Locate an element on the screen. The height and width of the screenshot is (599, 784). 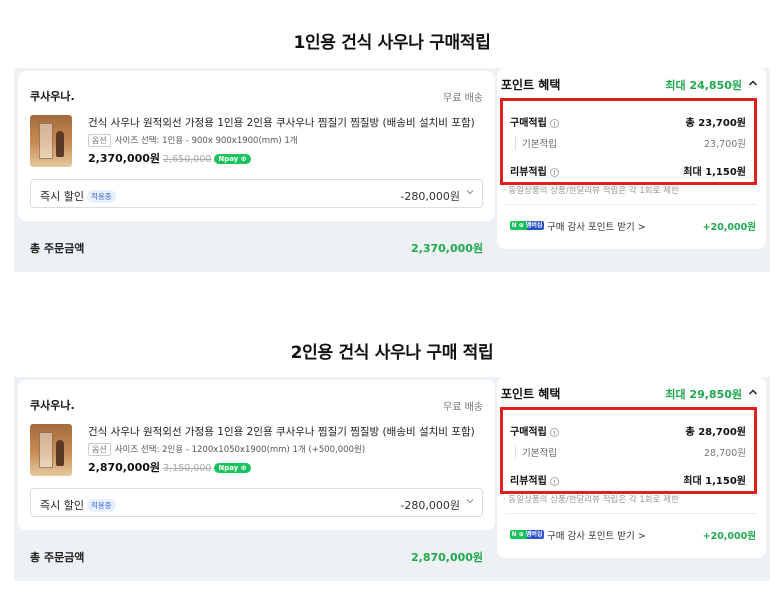
section-heading: 1인용 건식 사우나 구매적립 is located at coordinates (392, 43).